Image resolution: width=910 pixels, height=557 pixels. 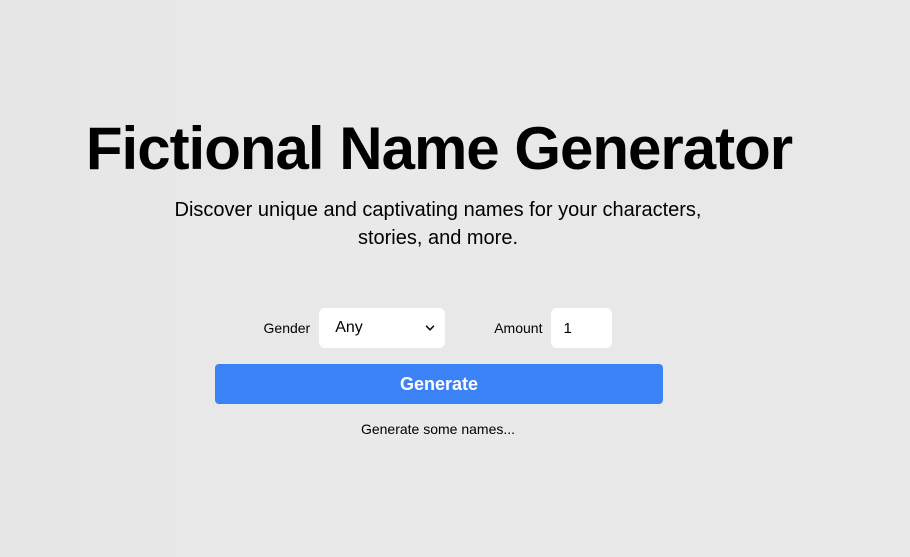 What do you see at coordinates (382, 328) in the screenshot?
I see `gender-select: Any` at bounding box center [382, 328].